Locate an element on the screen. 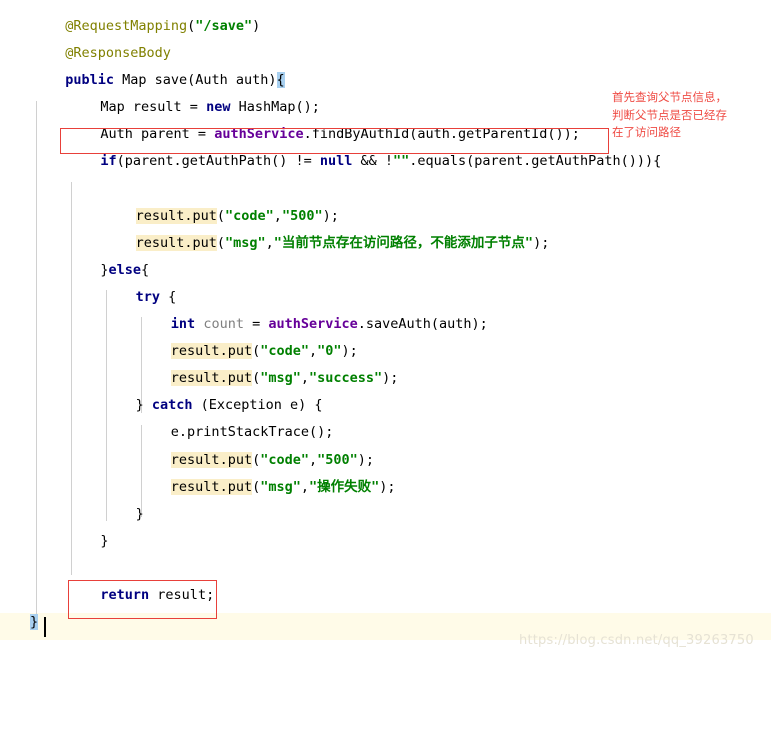 The width and height of the screenshot is (771, 732). code-line: result.put("msg","success"); is located at coordinates (345, 378).